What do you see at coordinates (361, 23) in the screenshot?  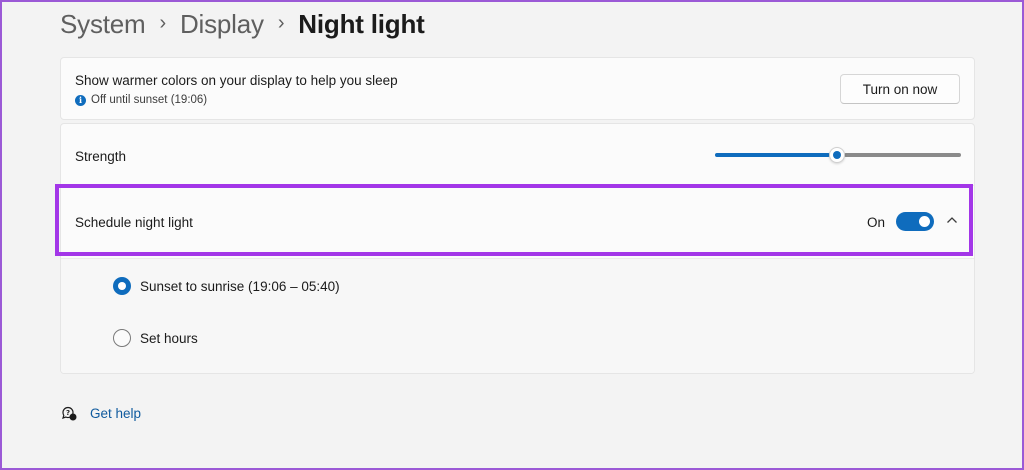 I see `page-title: Night light` at bounding box center [361, 23].